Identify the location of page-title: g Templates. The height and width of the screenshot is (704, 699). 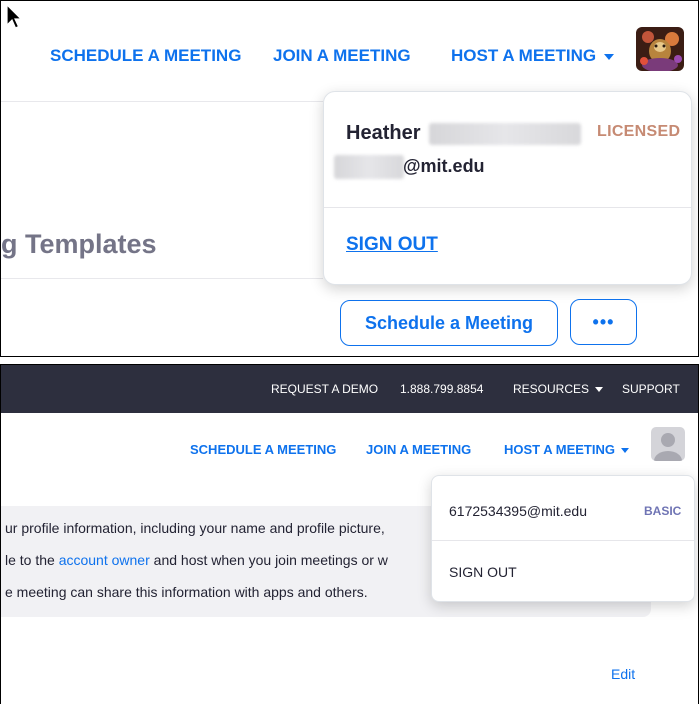
(79, 244).